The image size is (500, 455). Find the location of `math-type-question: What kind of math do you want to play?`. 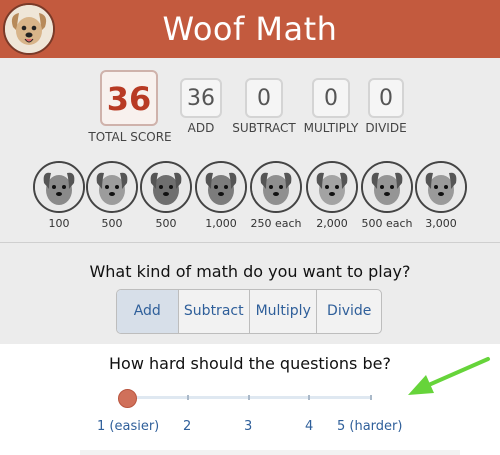

math-type-question: What kind of math do you want to play? is located at coordinates (250, 271).